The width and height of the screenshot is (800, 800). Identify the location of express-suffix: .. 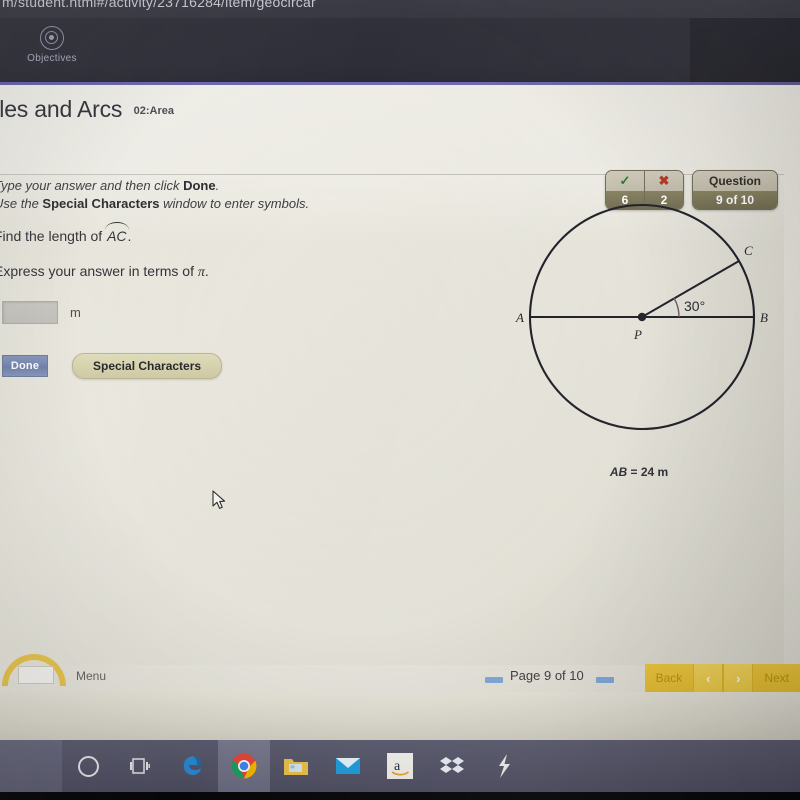
(206, 271).